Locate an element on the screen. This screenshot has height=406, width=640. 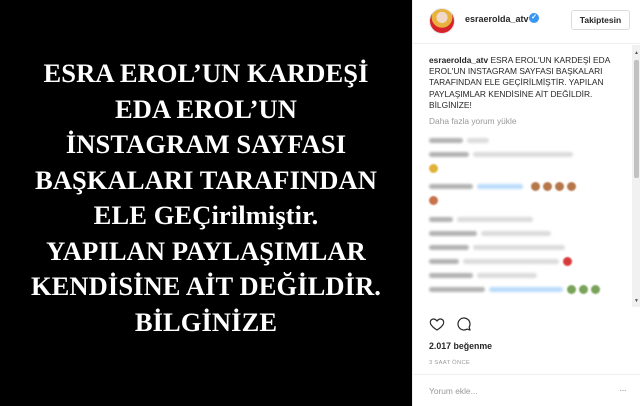
likes-count: 2.017 beğenme is located at coordinates (460, 346).